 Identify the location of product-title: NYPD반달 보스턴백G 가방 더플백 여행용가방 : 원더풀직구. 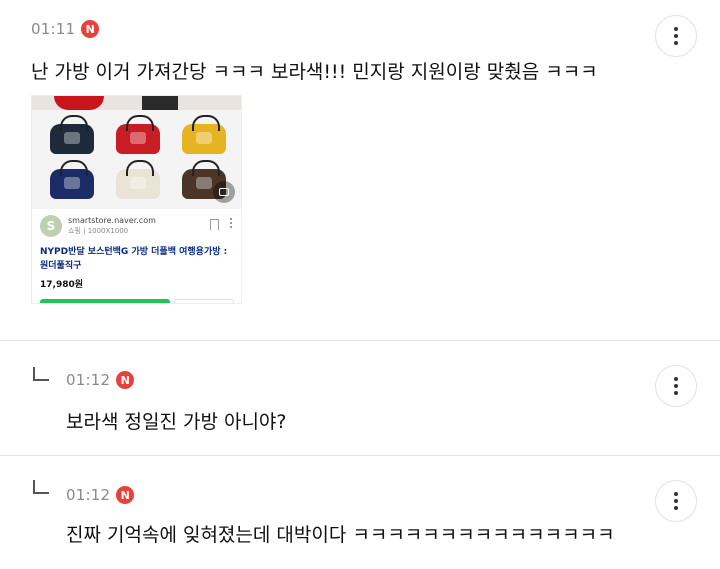
(134, 259).